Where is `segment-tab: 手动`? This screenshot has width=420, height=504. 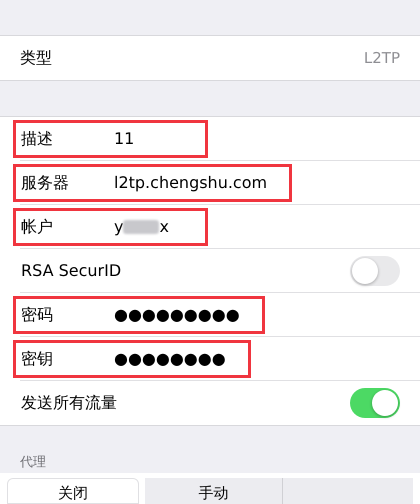
segment-tab: 手动 is located at coordinates (214, 491).